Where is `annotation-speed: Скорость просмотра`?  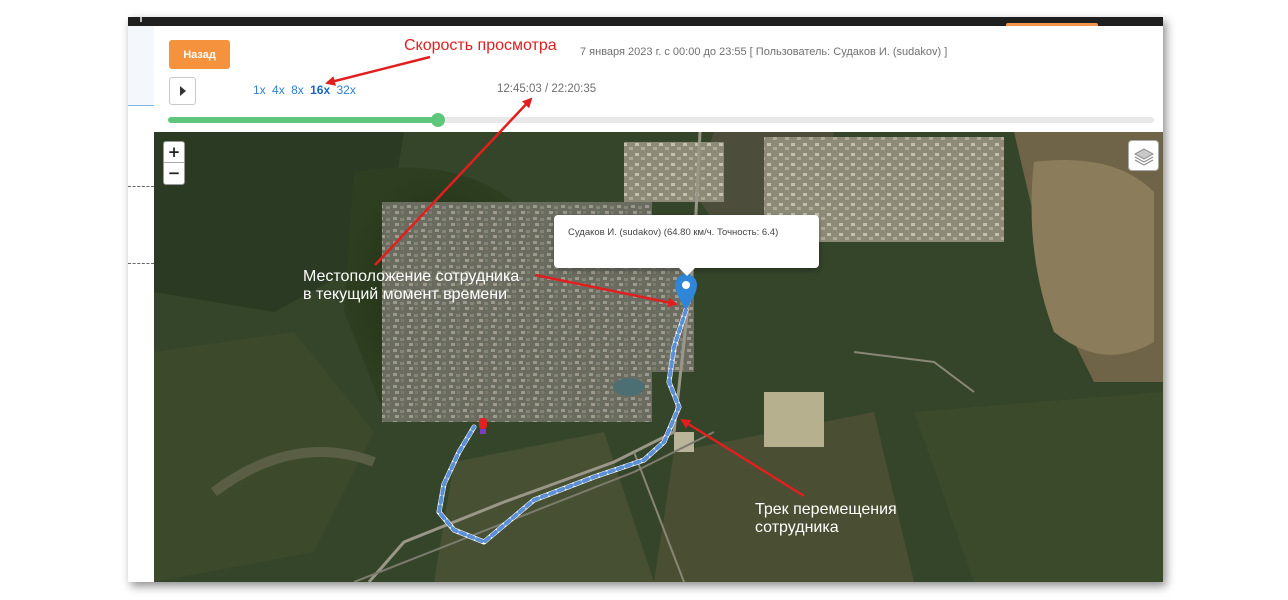 annotation-speed: Скорость просмотра is located at coordinates (480, 45).